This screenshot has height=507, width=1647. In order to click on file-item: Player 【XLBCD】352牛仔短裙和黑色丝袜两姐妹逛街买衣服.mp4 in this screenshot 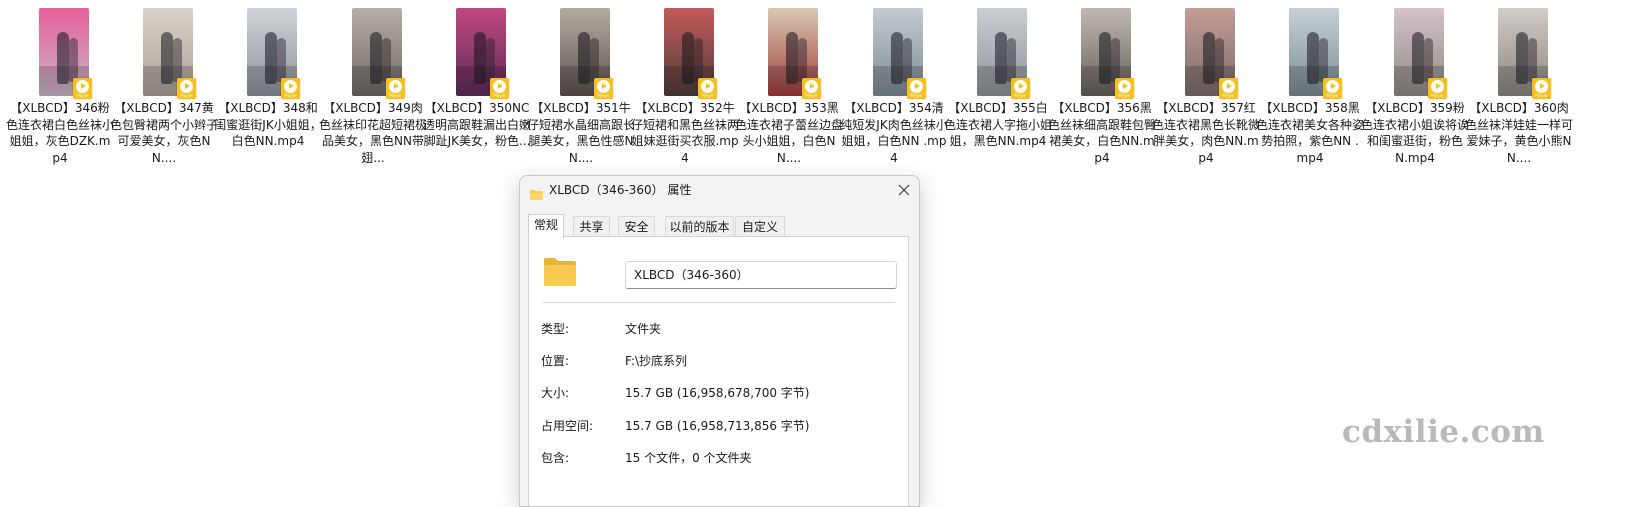, I will do `click(685, 90)`.